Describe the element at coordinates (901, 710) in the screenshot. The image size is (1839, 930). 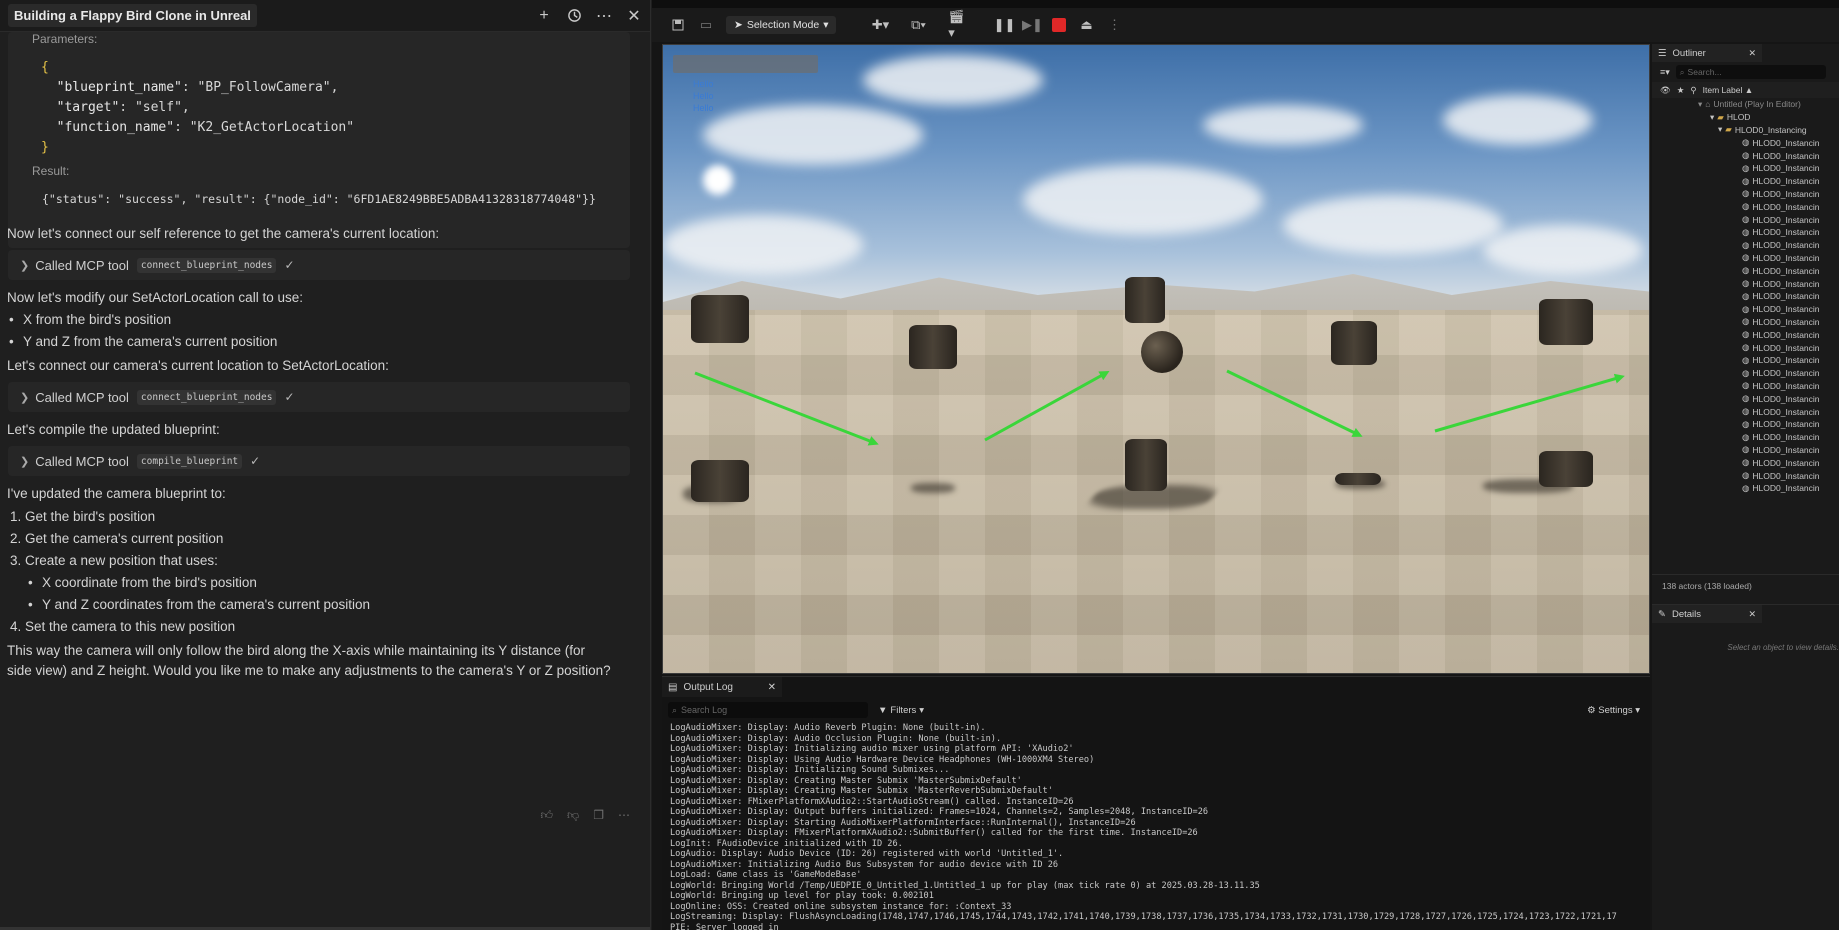
I see `filters-dropdown: ▼ Filters ▾` at that location.